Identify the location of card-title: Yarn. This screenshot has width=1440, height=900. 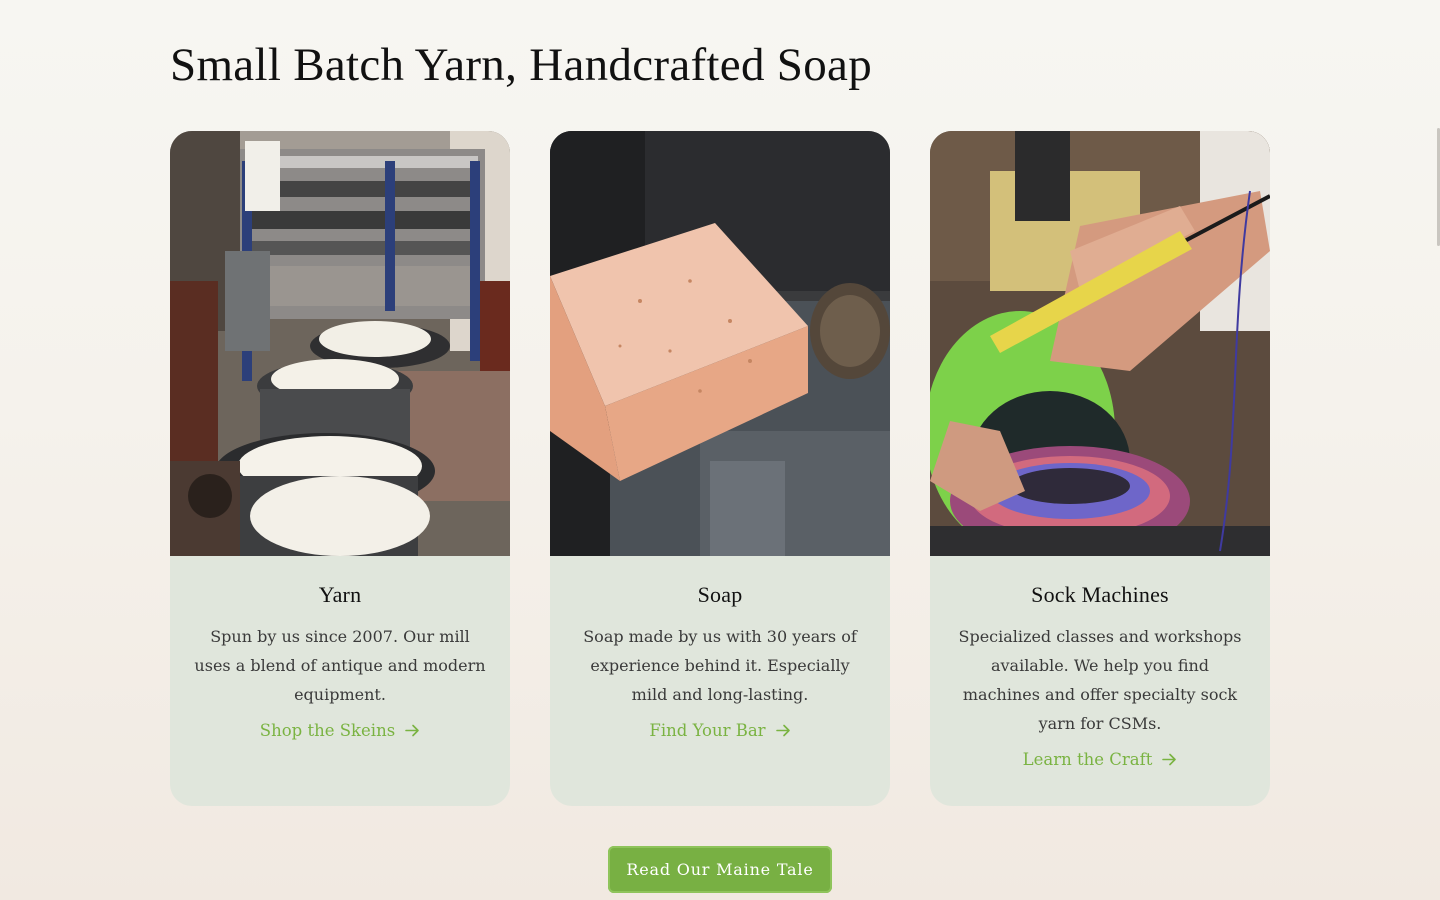
(340, 594).